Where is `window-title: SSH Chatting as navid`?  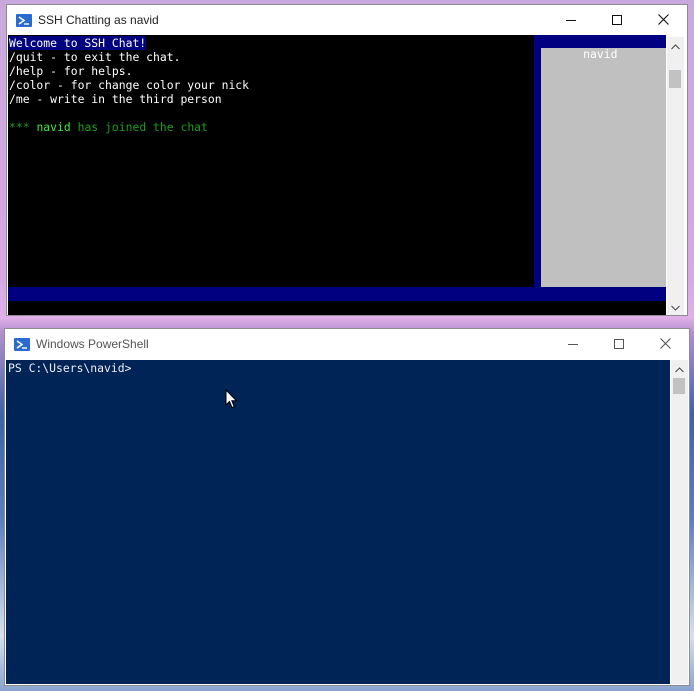 window-title: SSH Chatting as navid is located at coordinates (98, 20).